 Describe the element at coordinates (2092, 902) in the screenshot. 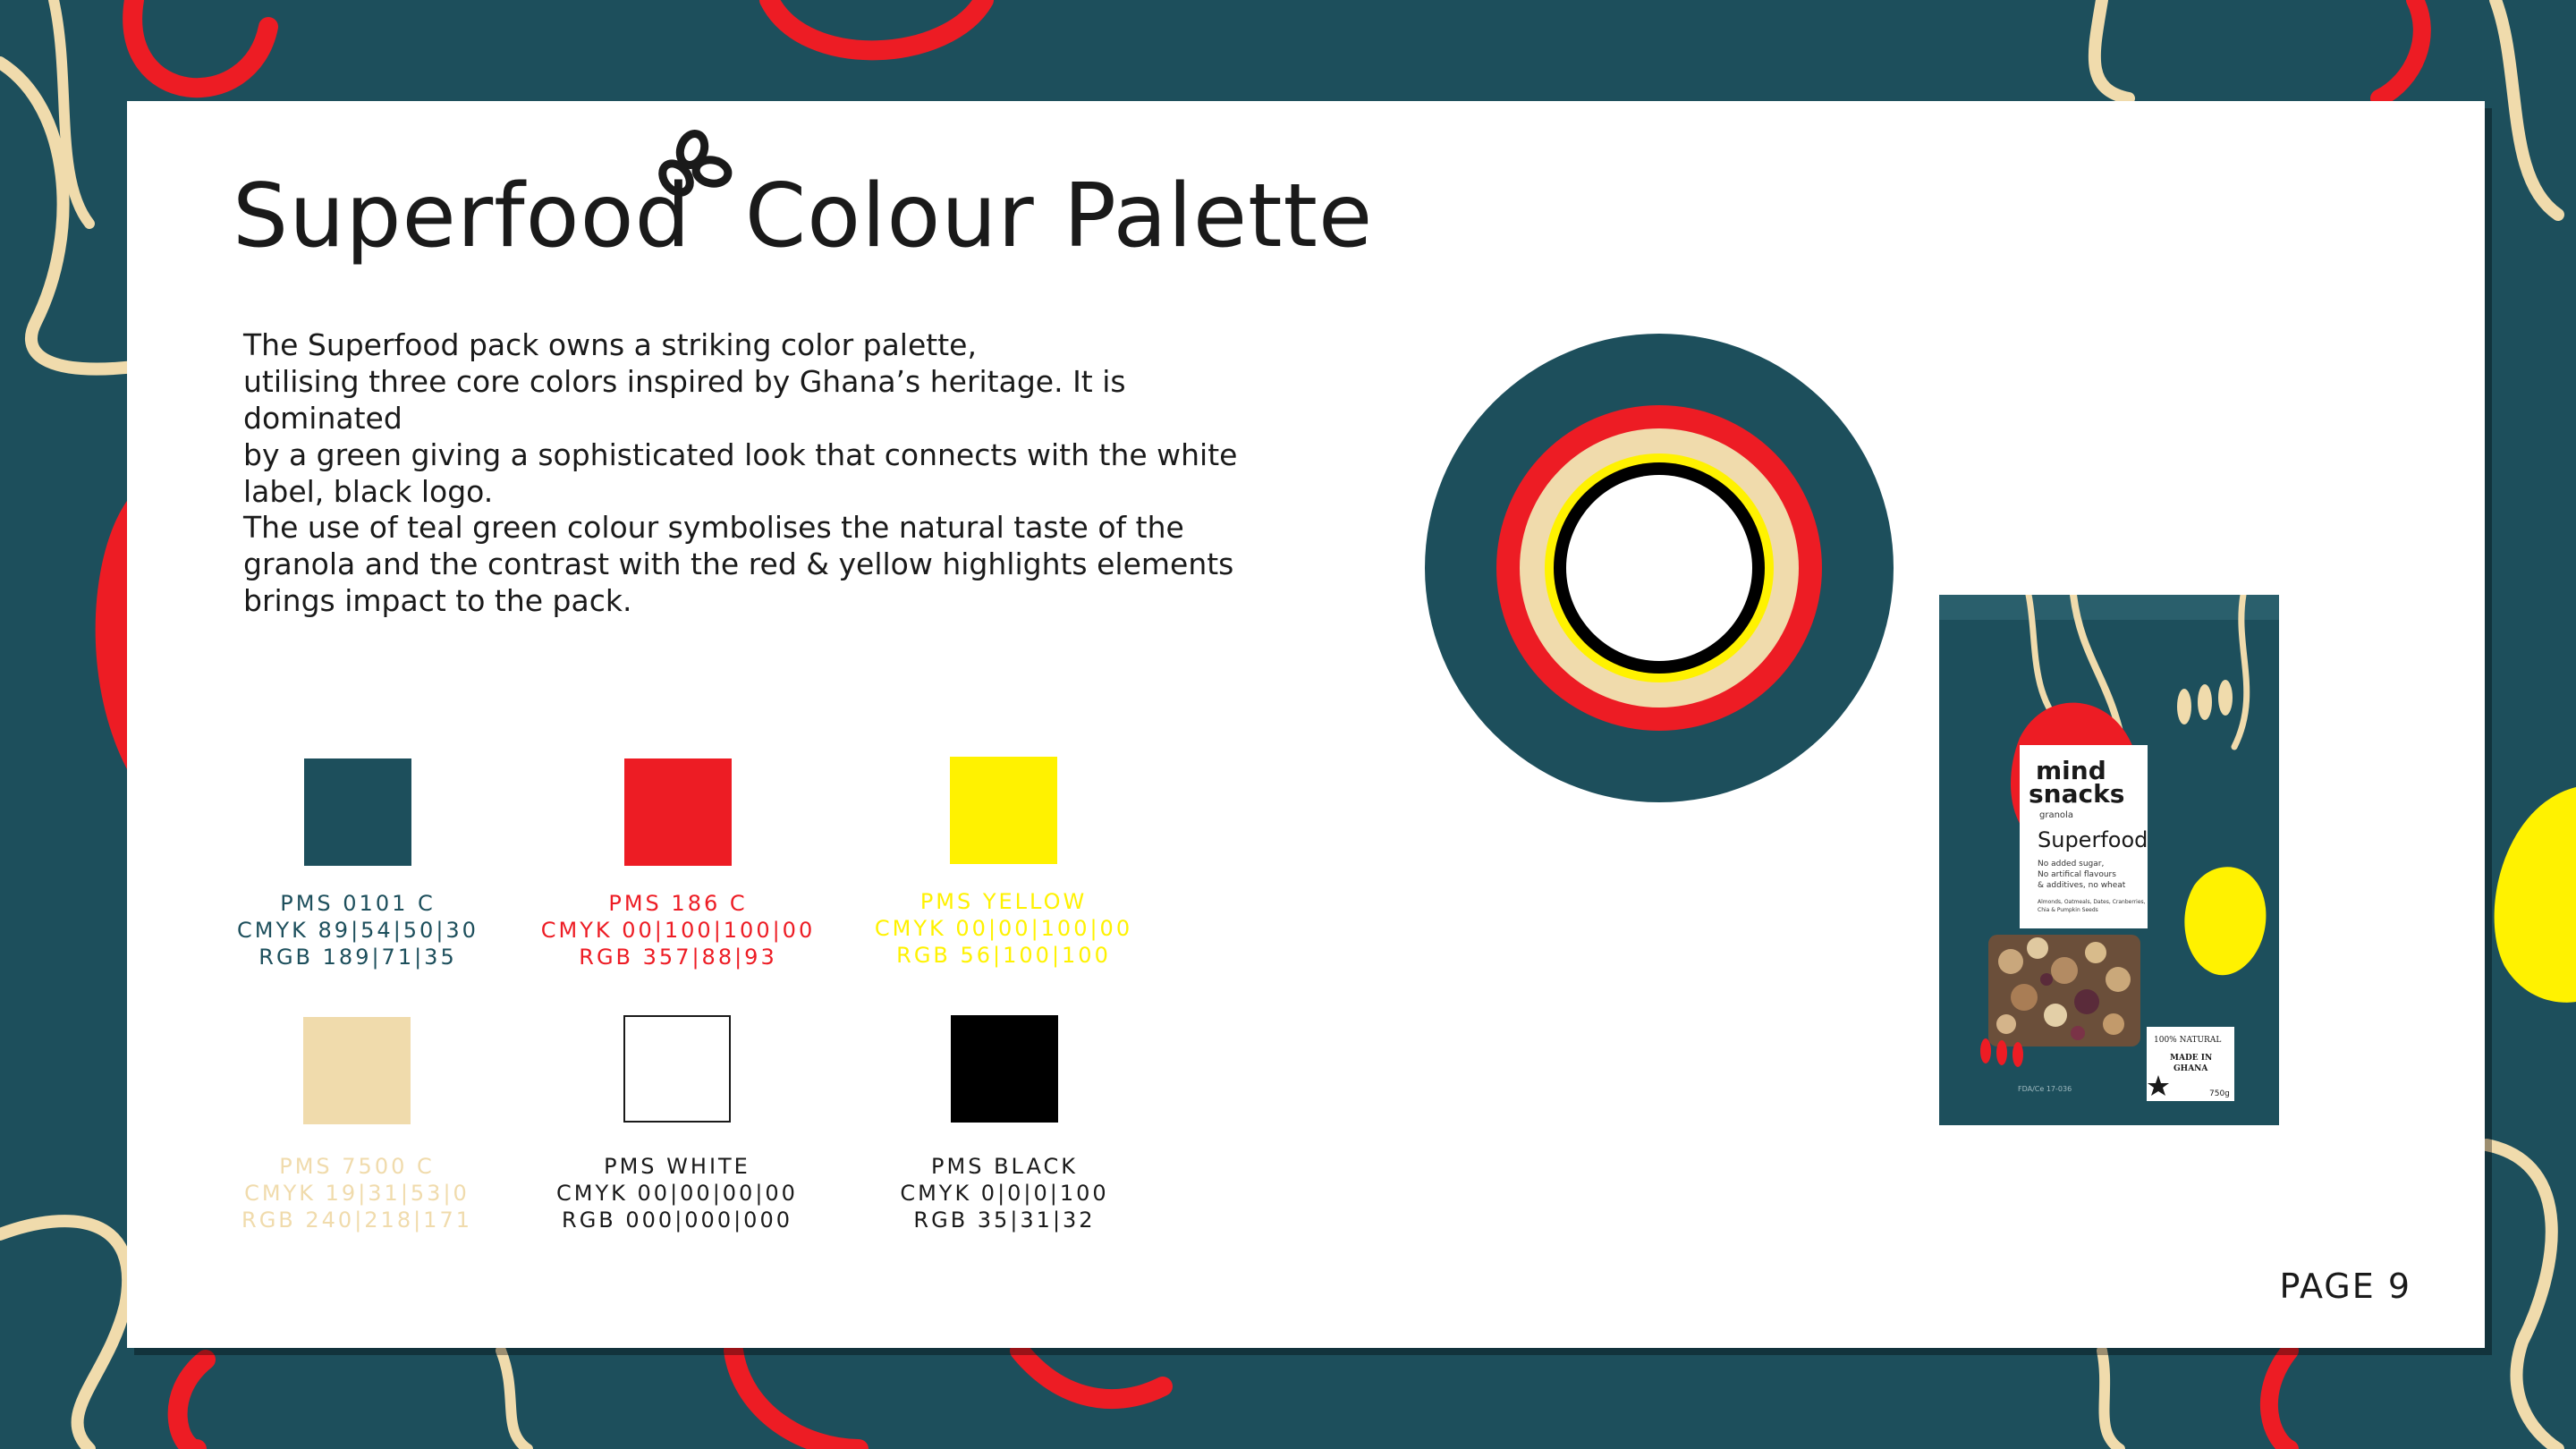

I see `pack-ingredients-1: Almonds, Oatmeals, Dates, Cranberries,` at that location.